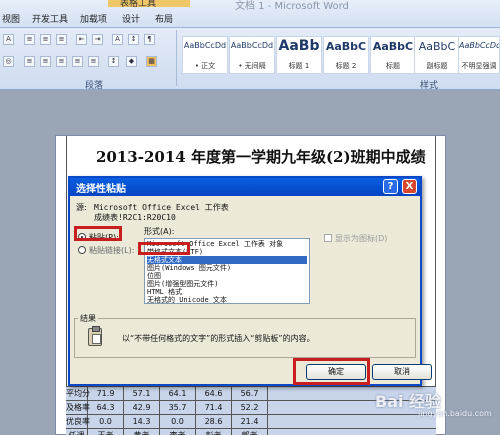  I want to click on align-right-icon: ≡, so click(61, 61).